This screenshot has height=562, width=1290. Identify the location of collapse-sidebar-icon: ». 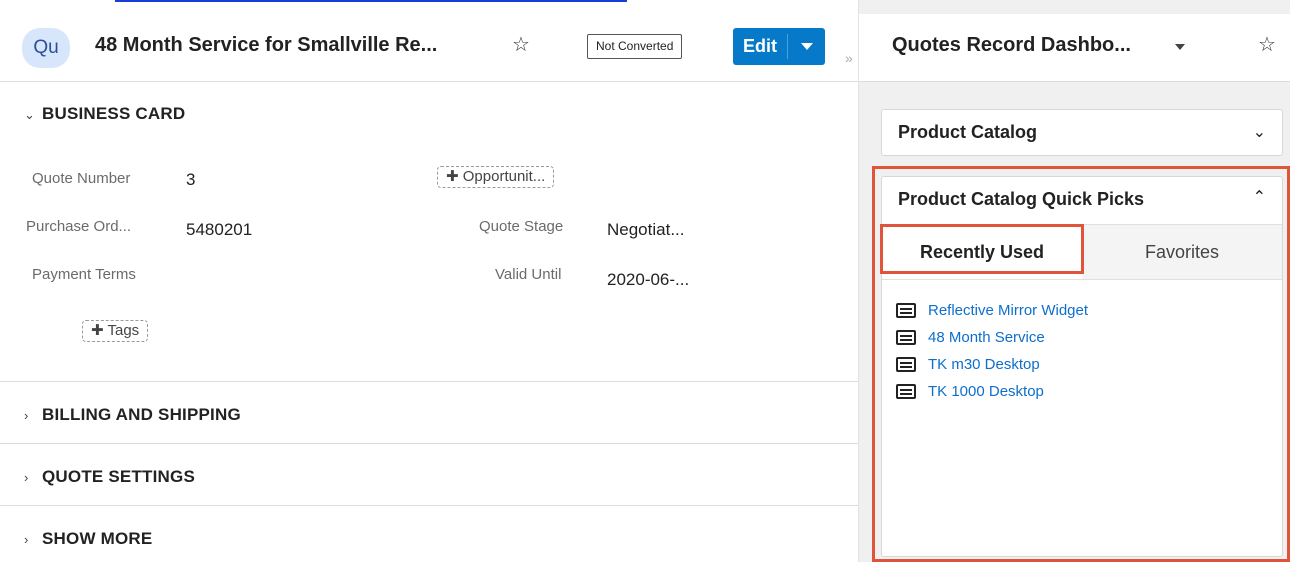
(849, 58).